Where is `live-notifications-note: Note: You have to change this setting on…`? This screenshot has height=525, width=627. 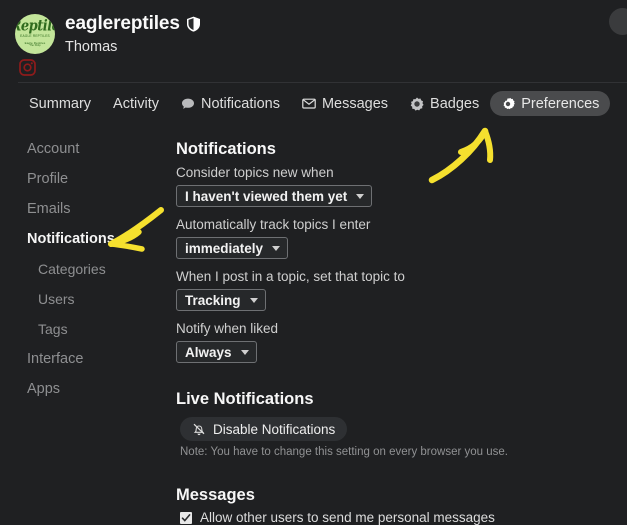
live-notifications-note: Note: You have to change this setting on… is located at coordinates (344, 452).